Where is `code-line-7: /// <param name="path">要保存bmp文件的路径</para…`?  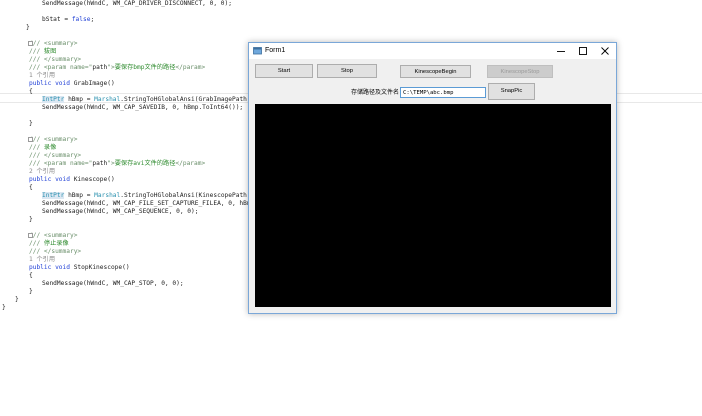
code-line-7: /// <param name="path">要保存bmp文件的路径</para… is located at coordinates (117, 67).